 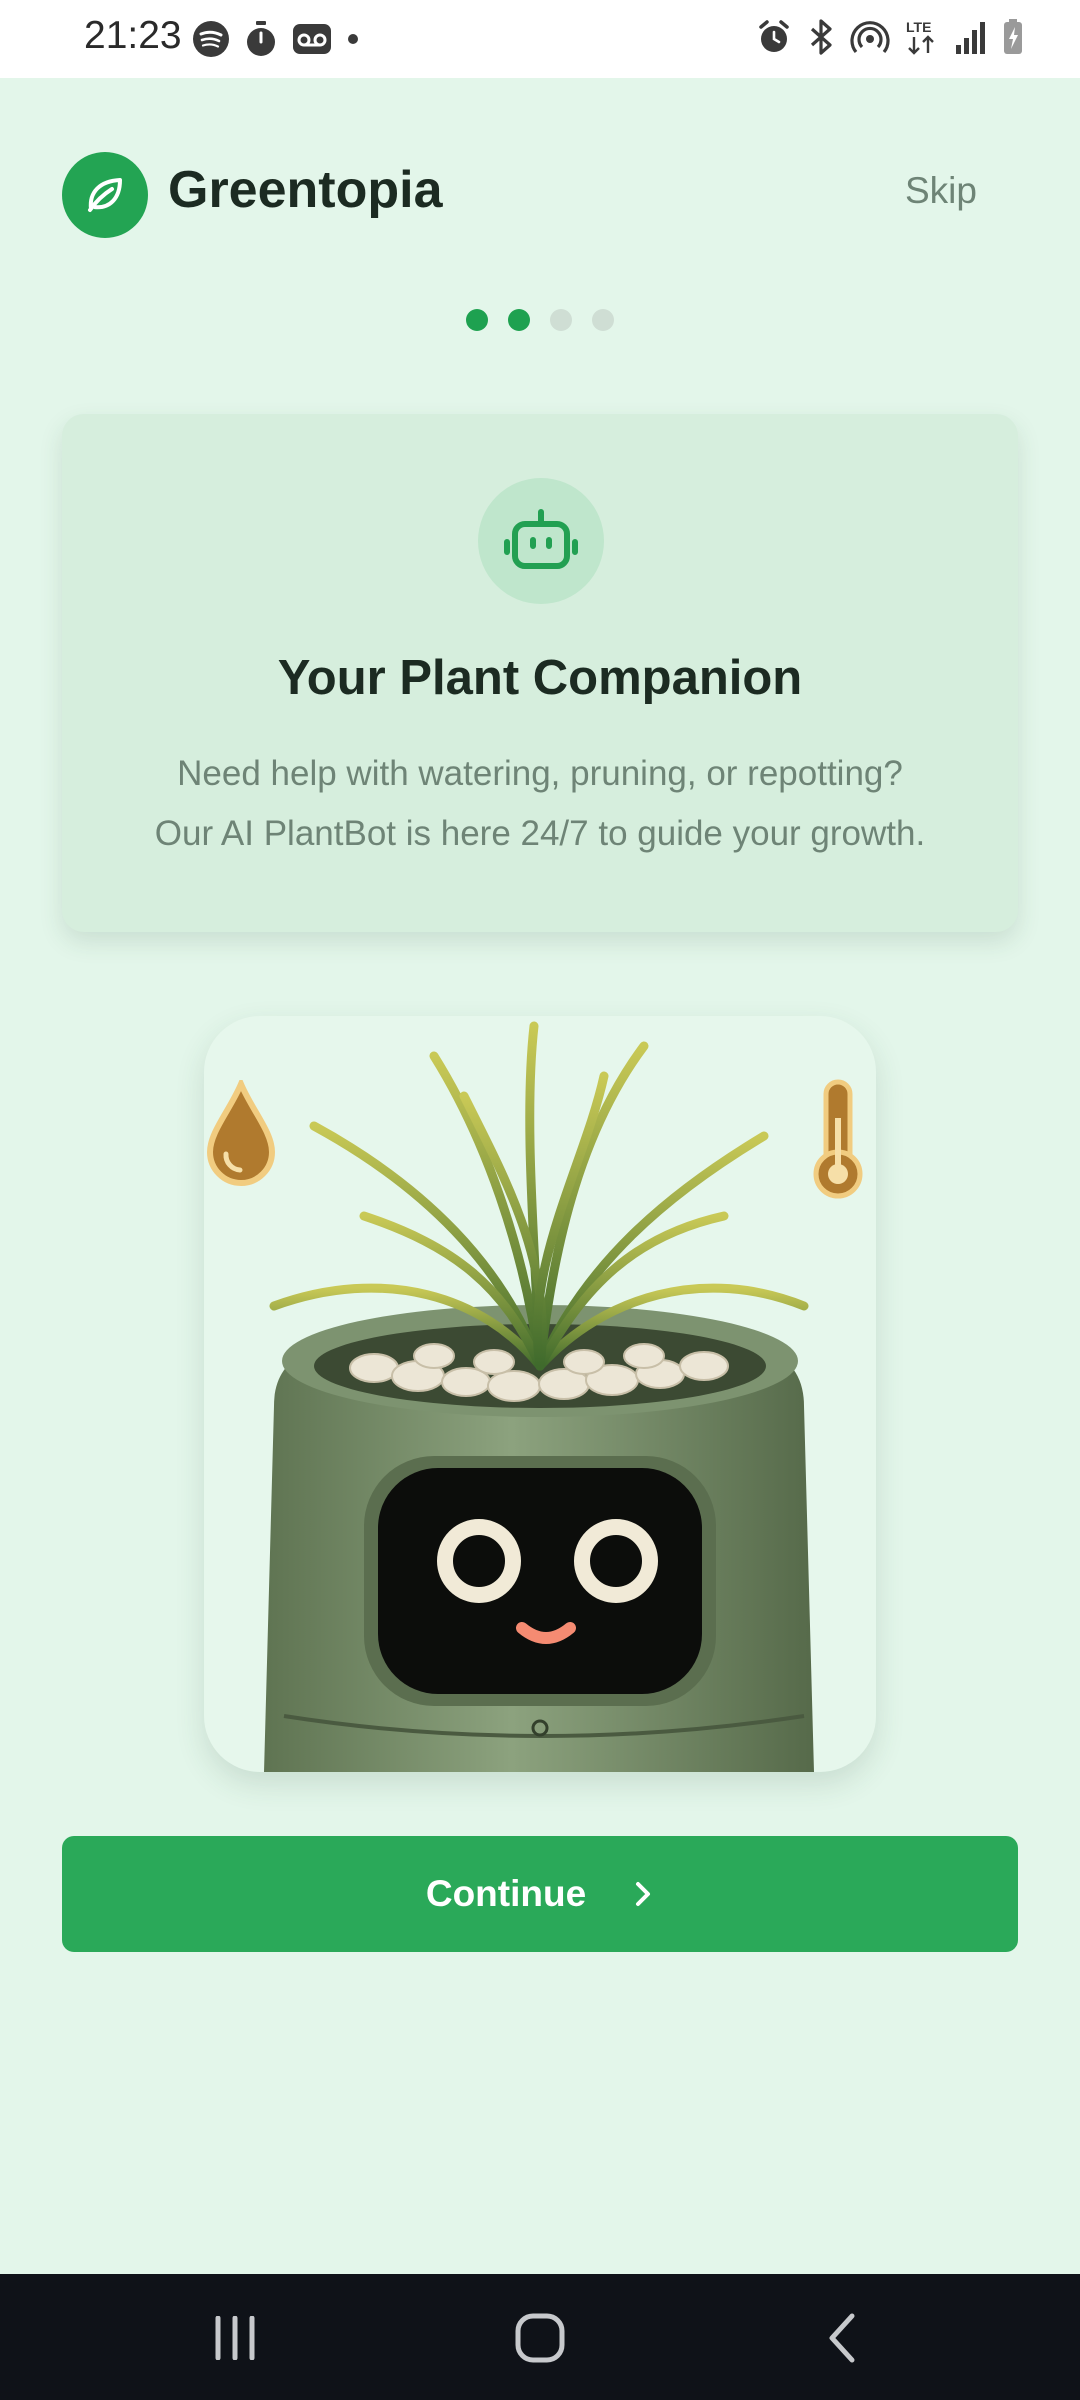 What do you see at coordinates (842, 2338) in the screenshot?
I see `back-icon` at bounding box center [842, 2338].